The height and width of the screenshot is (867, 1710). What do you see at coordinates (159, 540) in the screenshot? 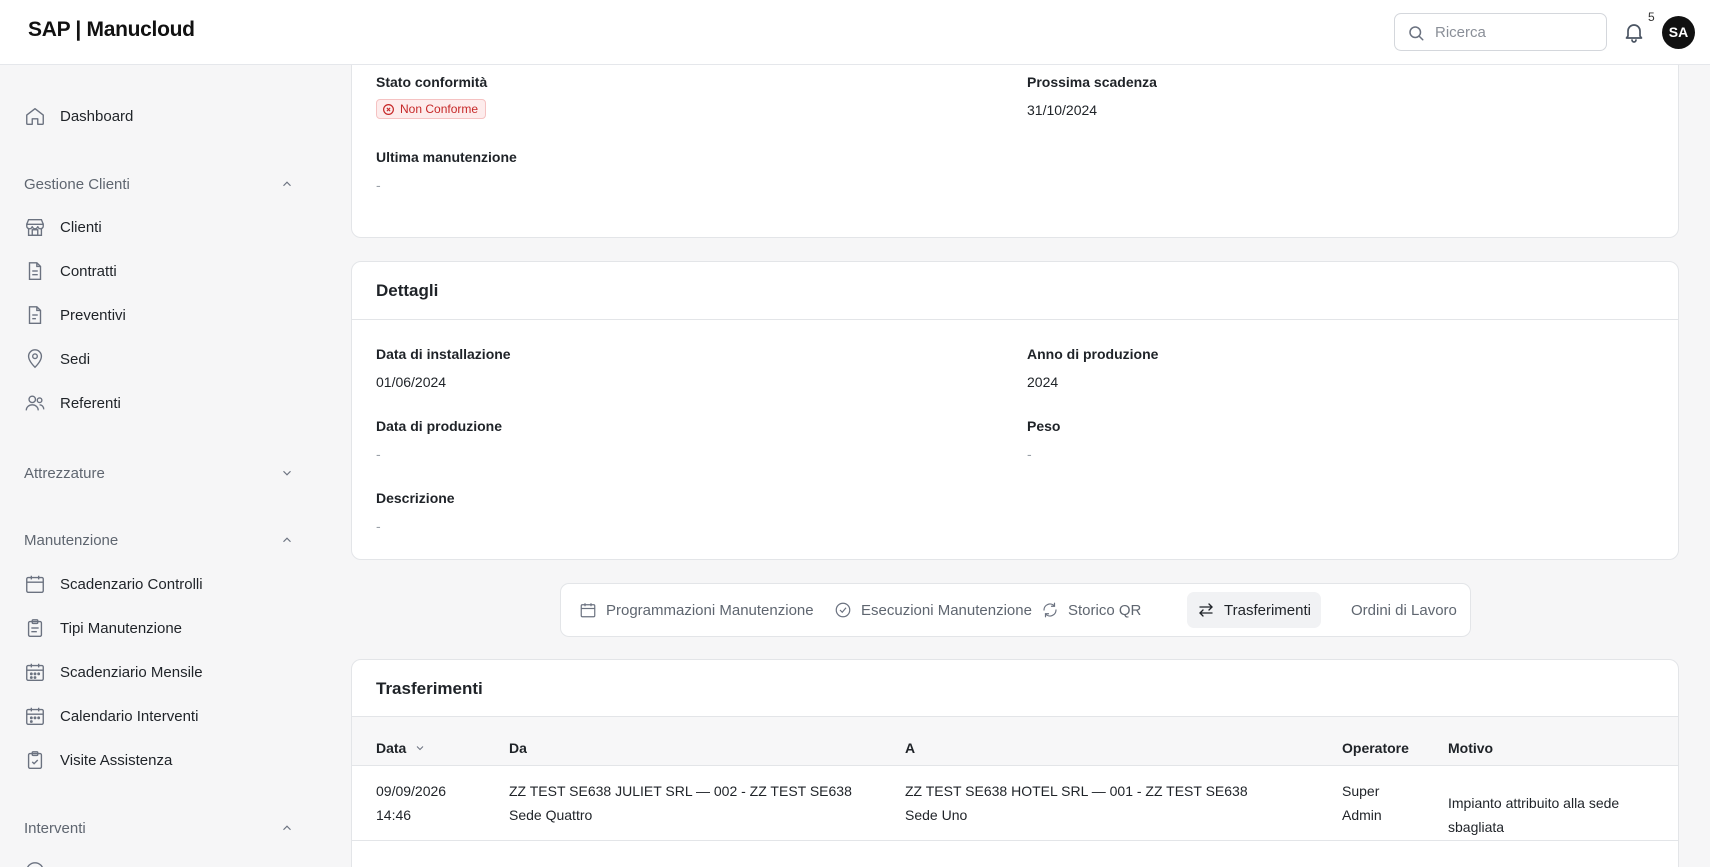
I see `section-manutenzione: Manutenzione` at bounding box center [159, 540].